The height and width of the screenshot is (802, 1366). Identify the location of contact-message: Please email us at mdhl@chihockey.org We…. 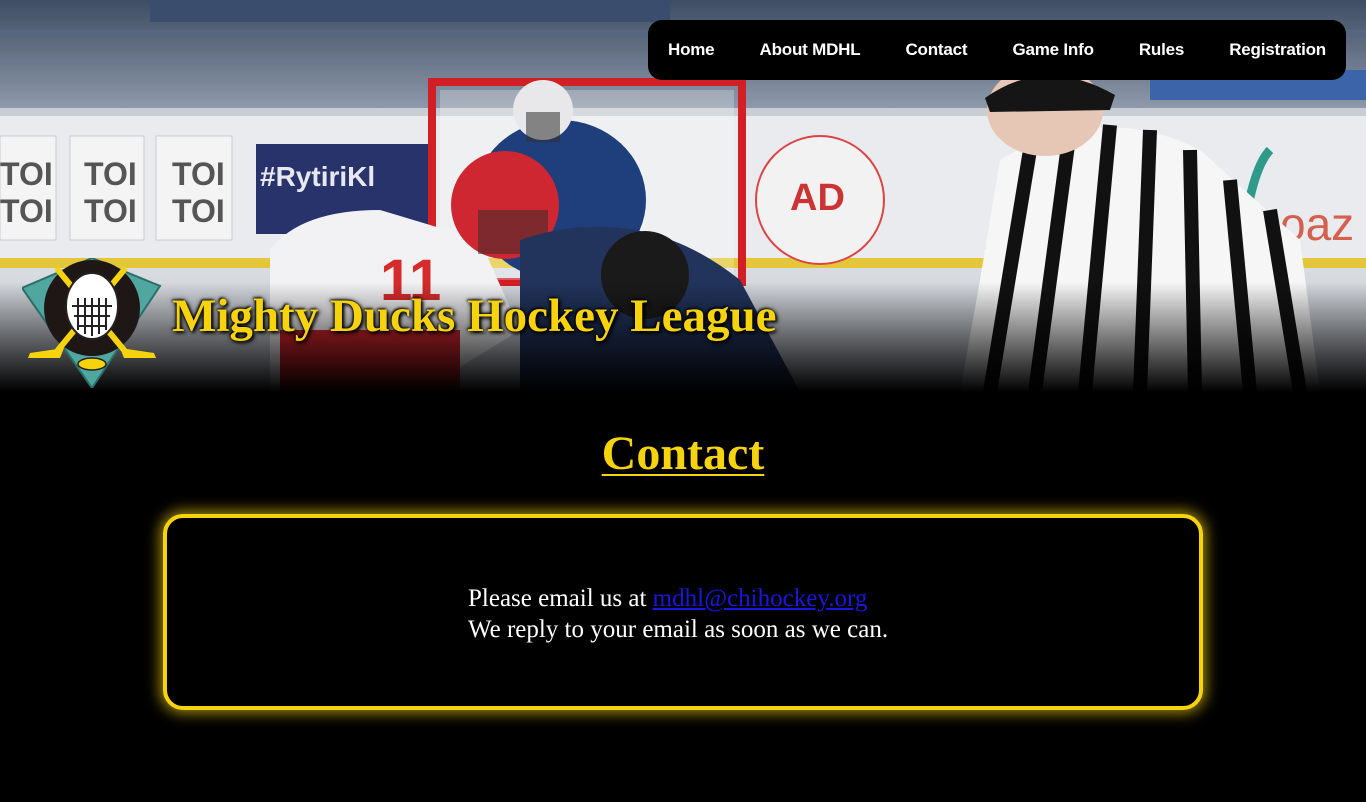
(678, 614).